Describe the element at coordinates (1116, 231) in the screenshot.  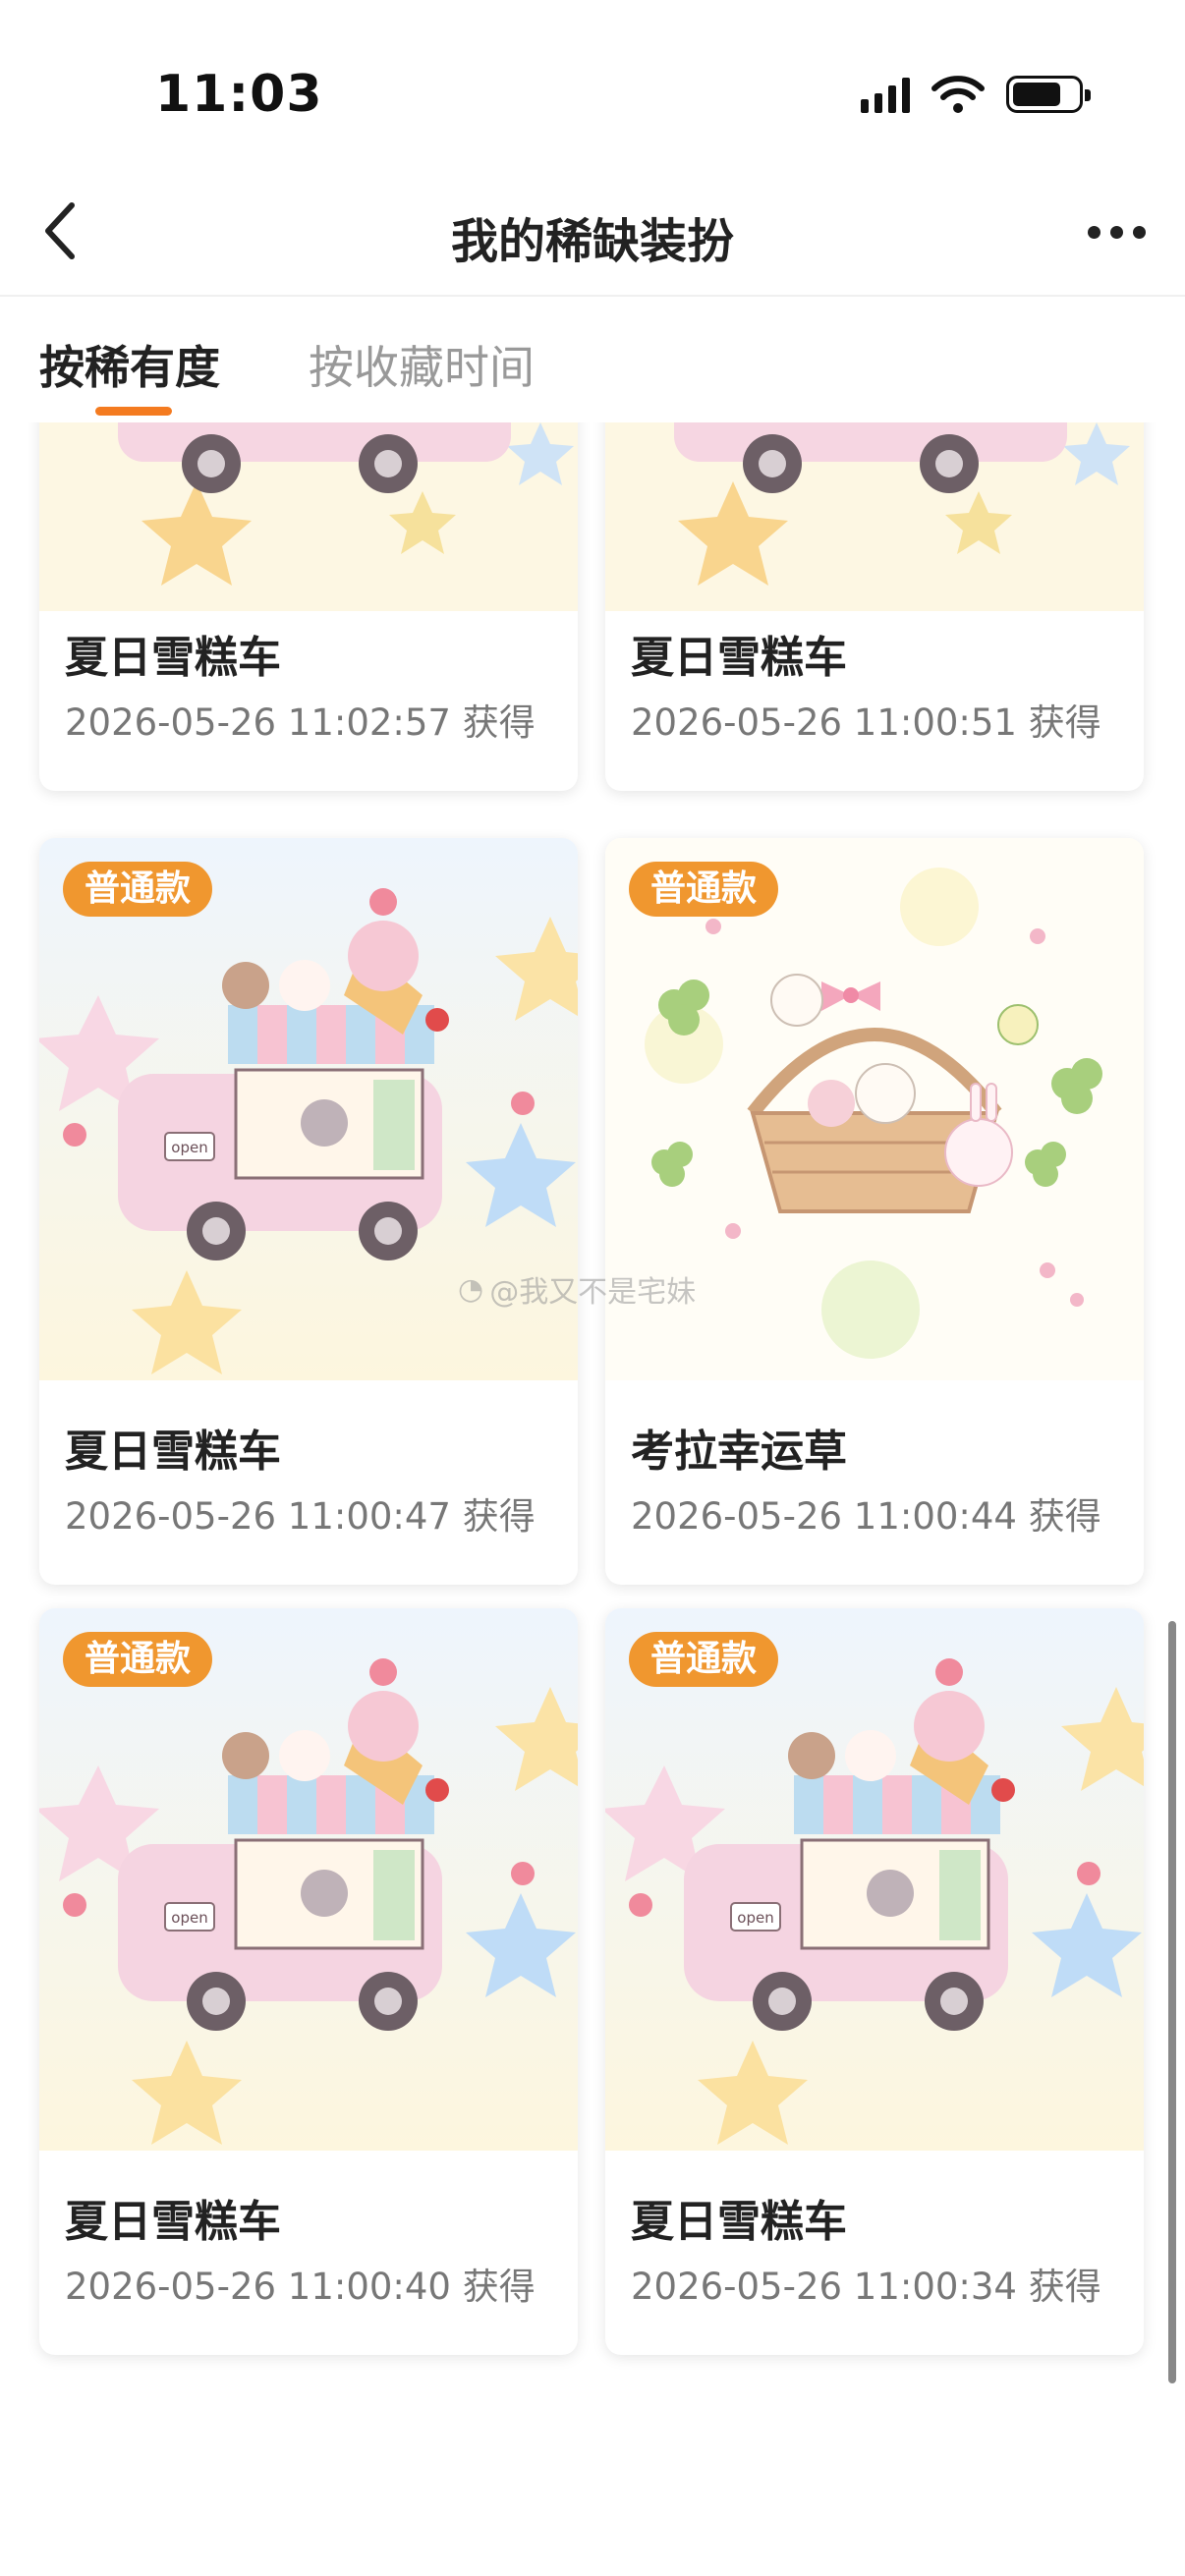
I see `more-button` at that location.